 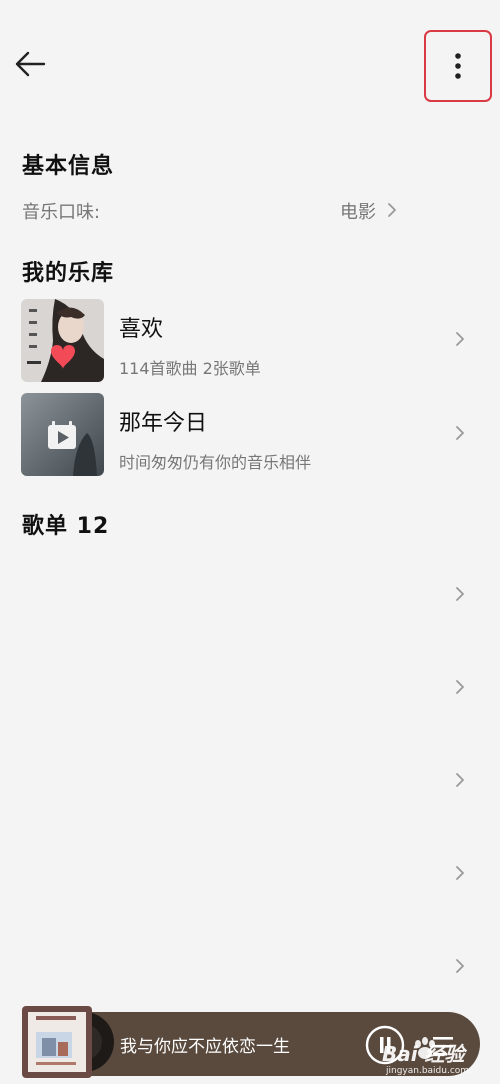 What do you see at coordinates (66, 526) in the screenshot?
I see `playlists-title: 歌单 12` at bounding box center [66, 526].